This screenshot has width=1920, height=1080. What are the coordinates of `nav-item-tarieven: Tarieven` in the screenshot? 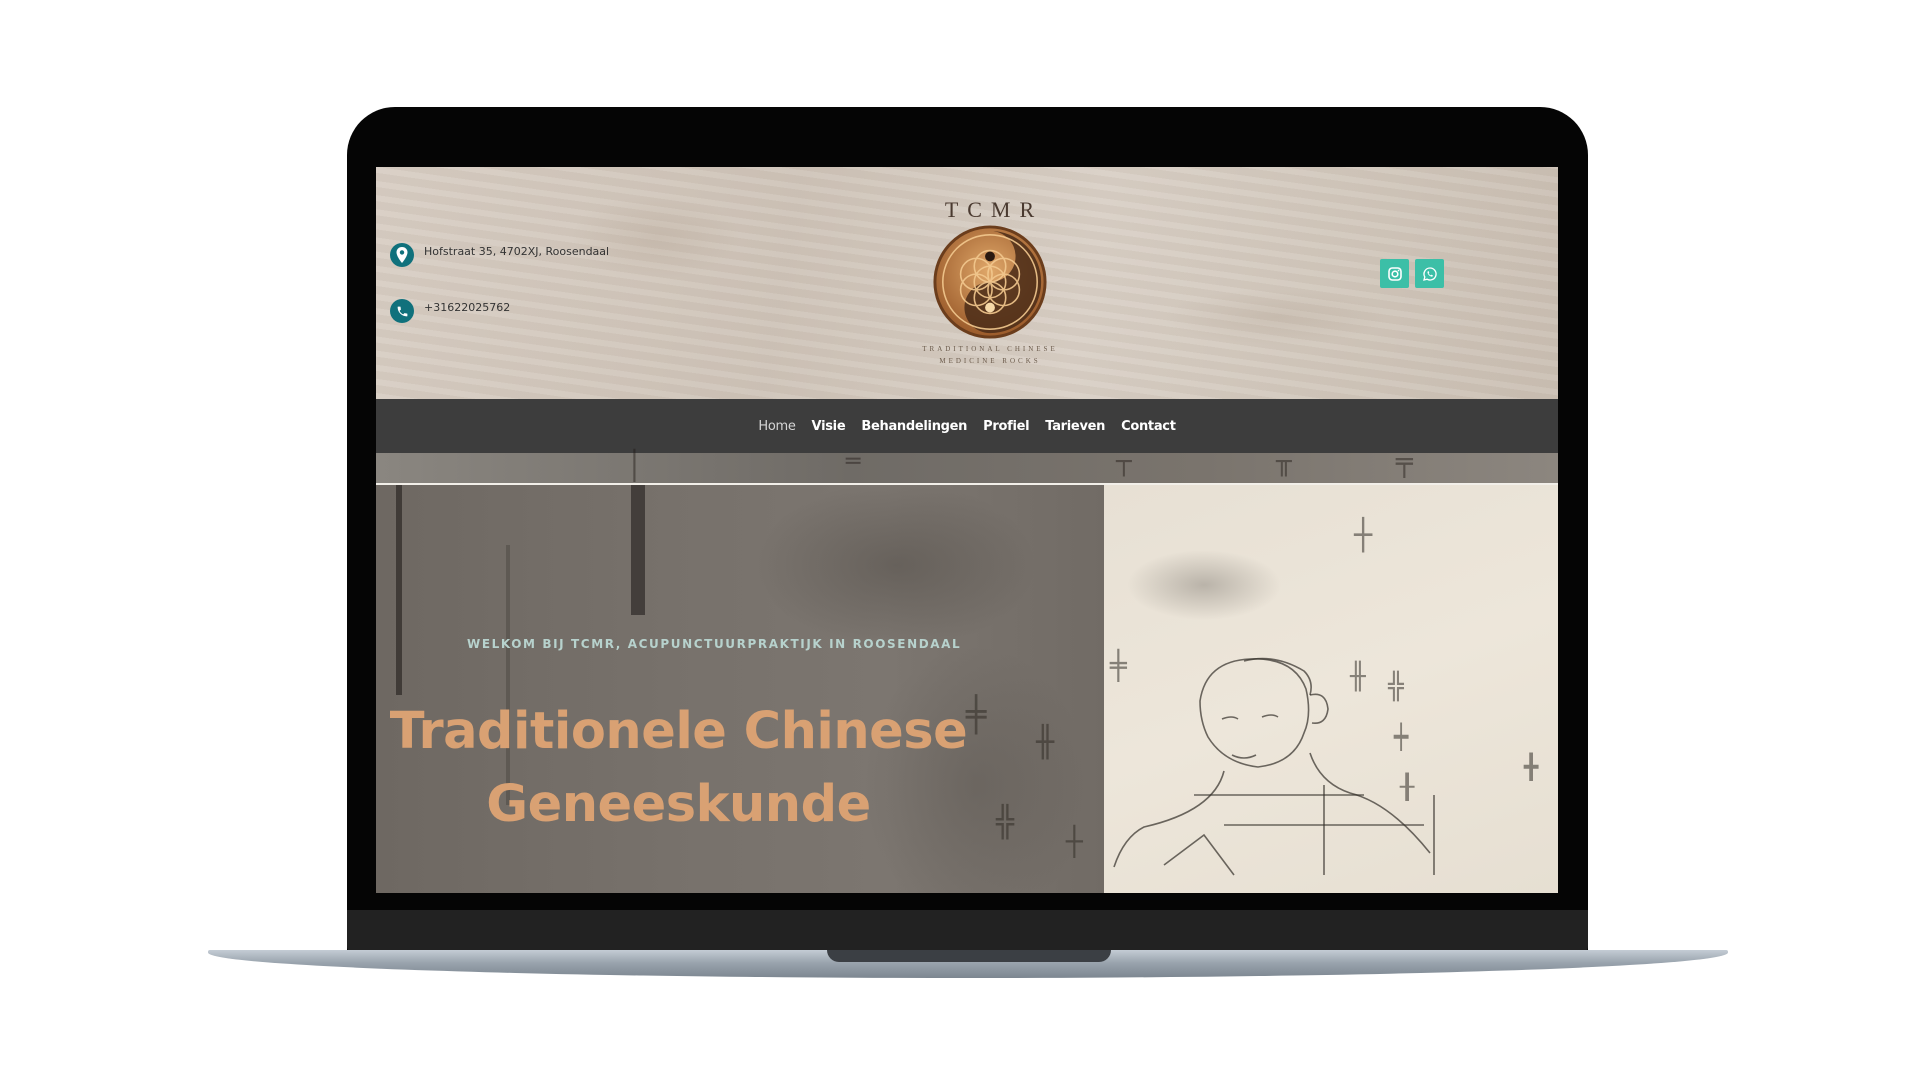 It's located at (1075, 426).